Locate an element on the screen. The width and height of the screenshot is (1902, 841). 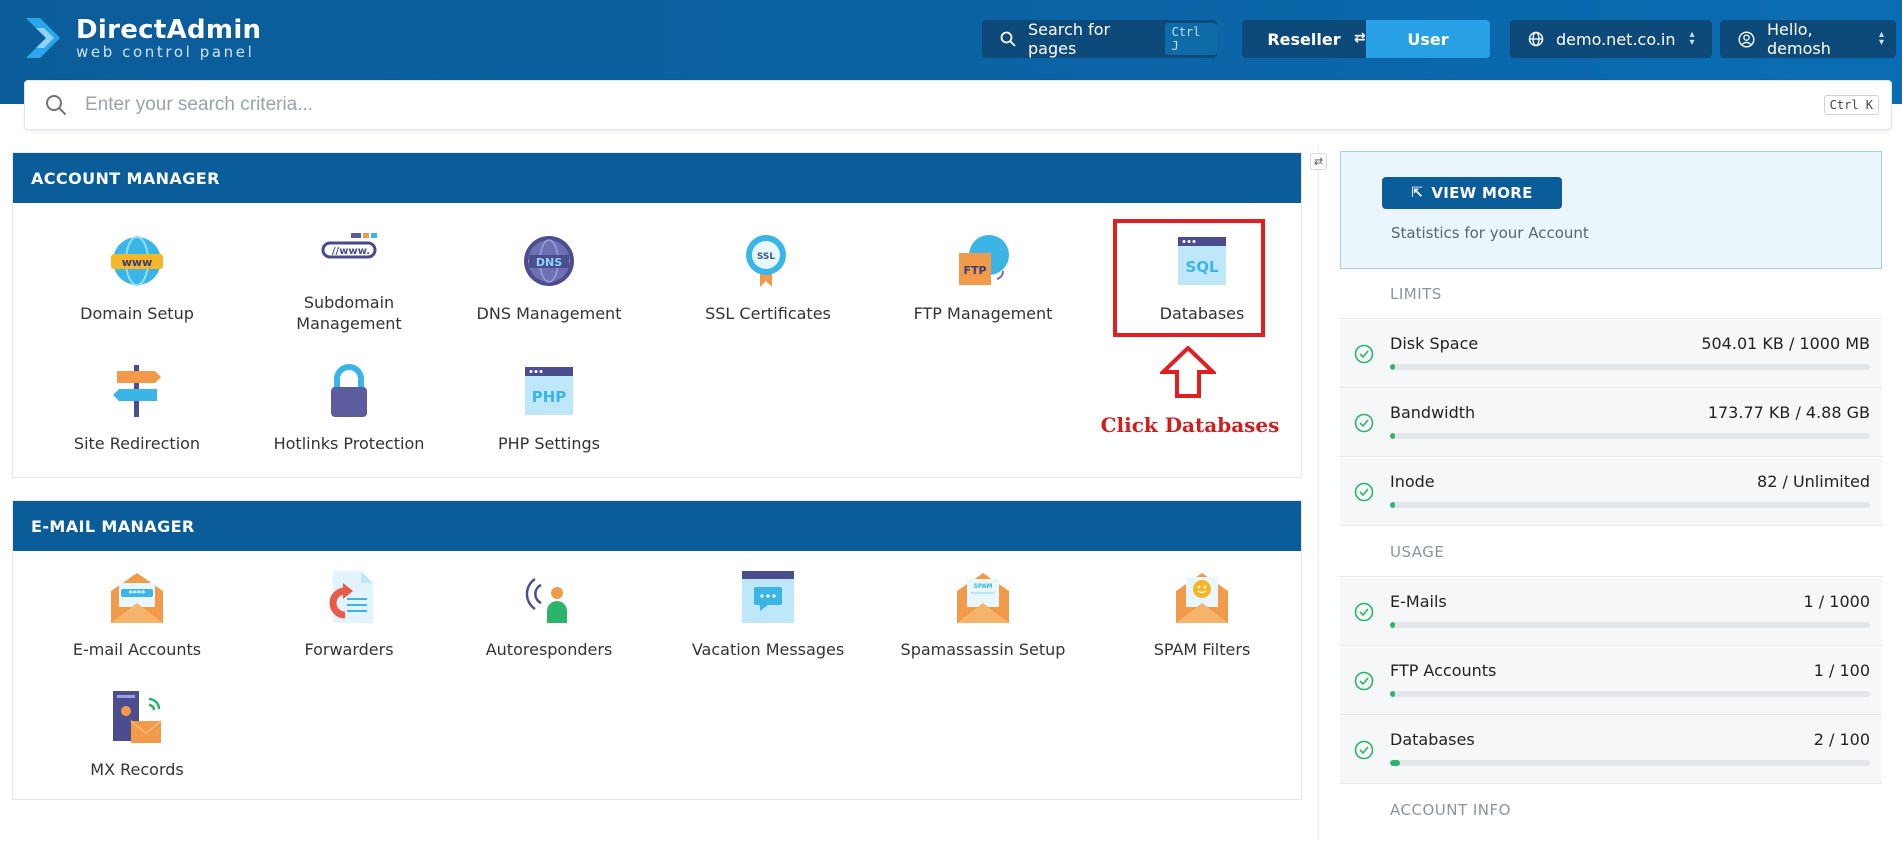
logo-chevron-icon is located at coordinates (43, 38).